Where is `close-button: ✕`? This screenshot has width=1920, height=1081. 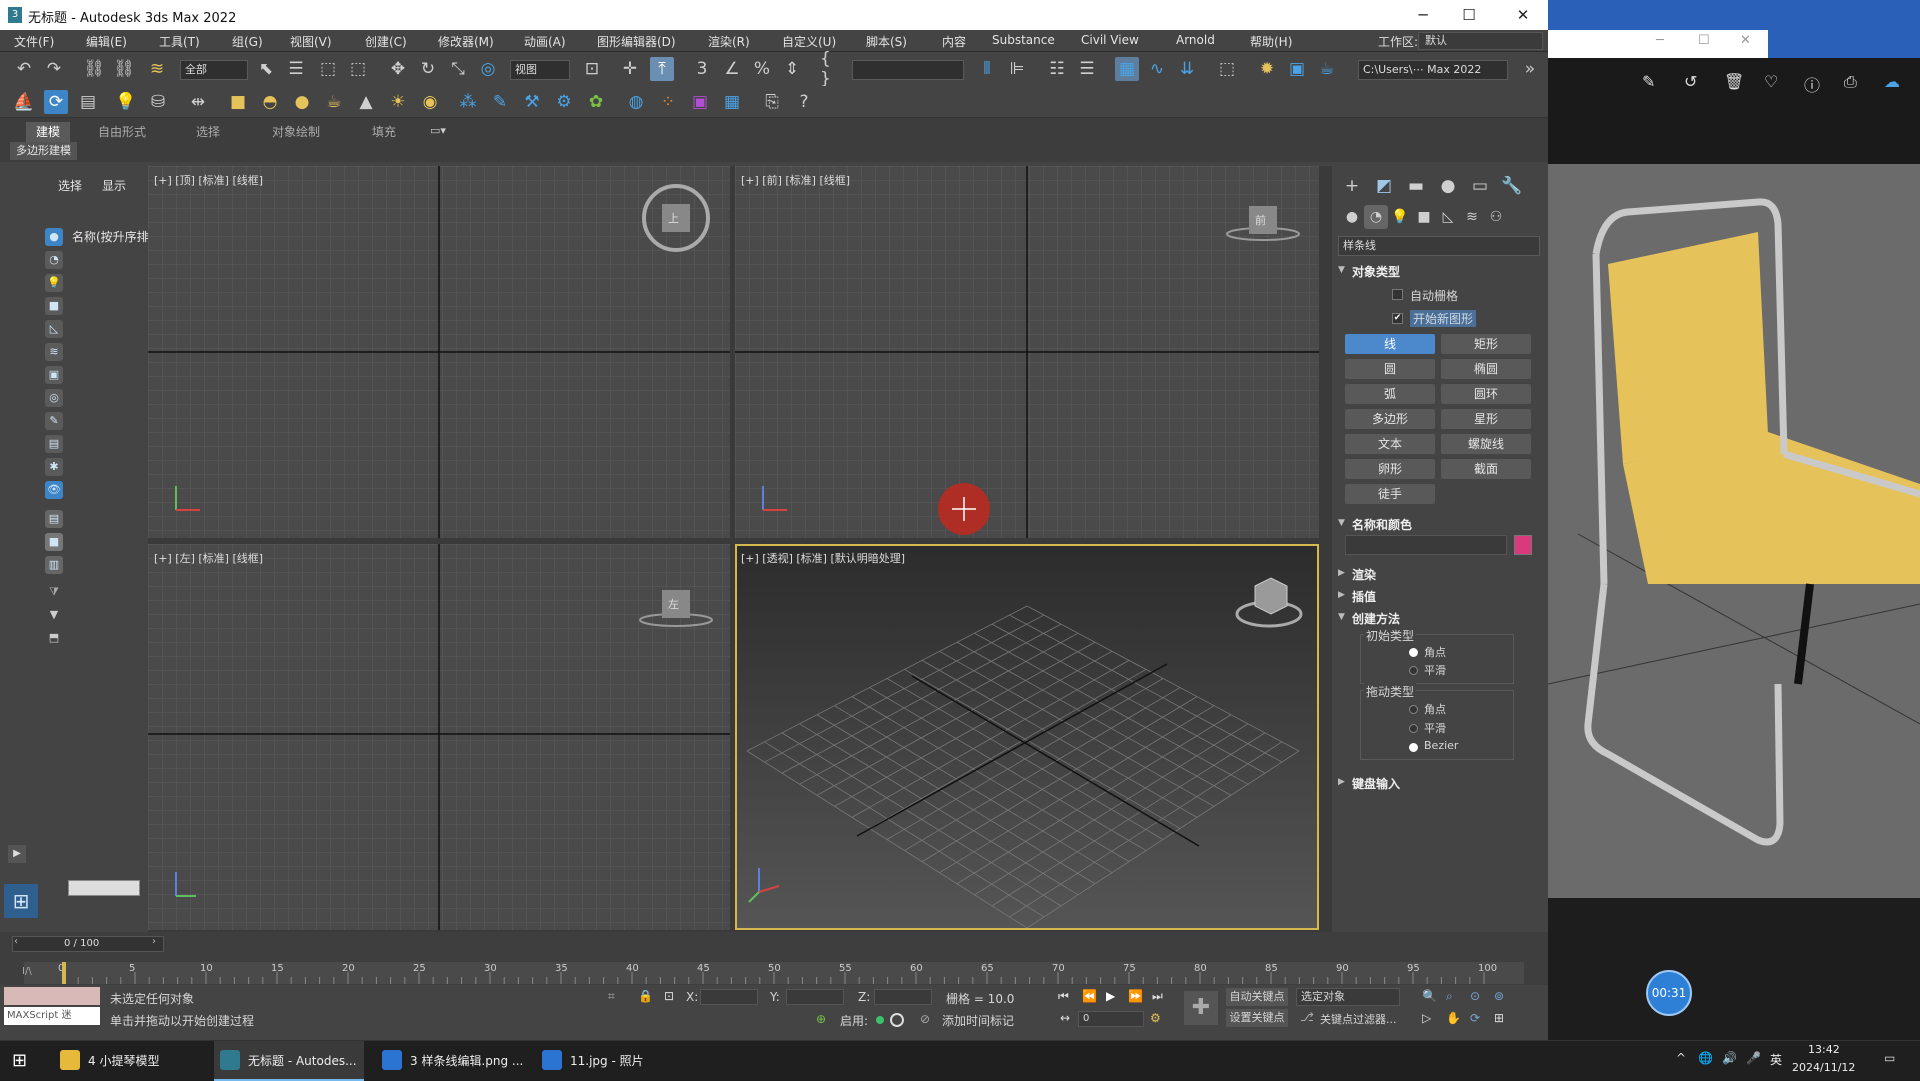
close-button: ✕ is located at coordinates (1523, 15).